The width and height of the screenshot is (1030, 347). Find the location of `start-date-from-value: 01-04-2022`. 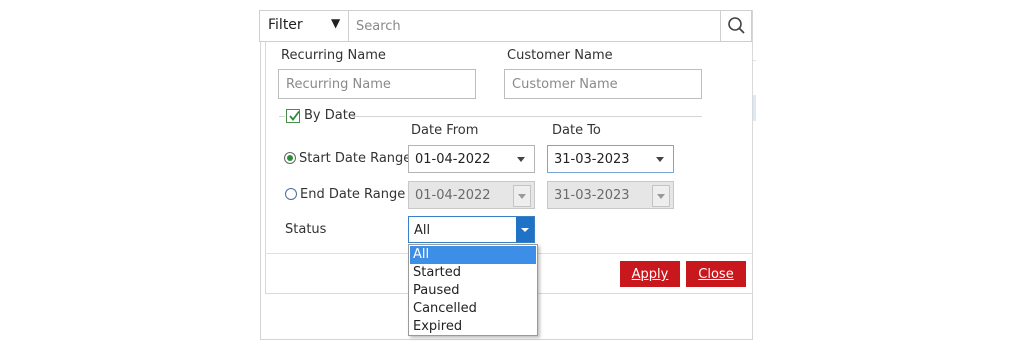

start-date-from-value: 01-04-2022 is located at coordinates (453, 159).